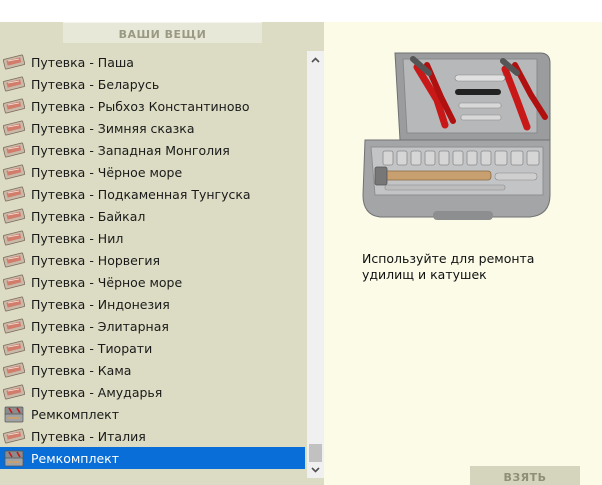 The image size is (602, 485). What do you see at coordinates (141, 194) in the screenshot?
I see `list-item-label: Путевка - Подкаменная Тунгуска` at bounding box center [141, 194].